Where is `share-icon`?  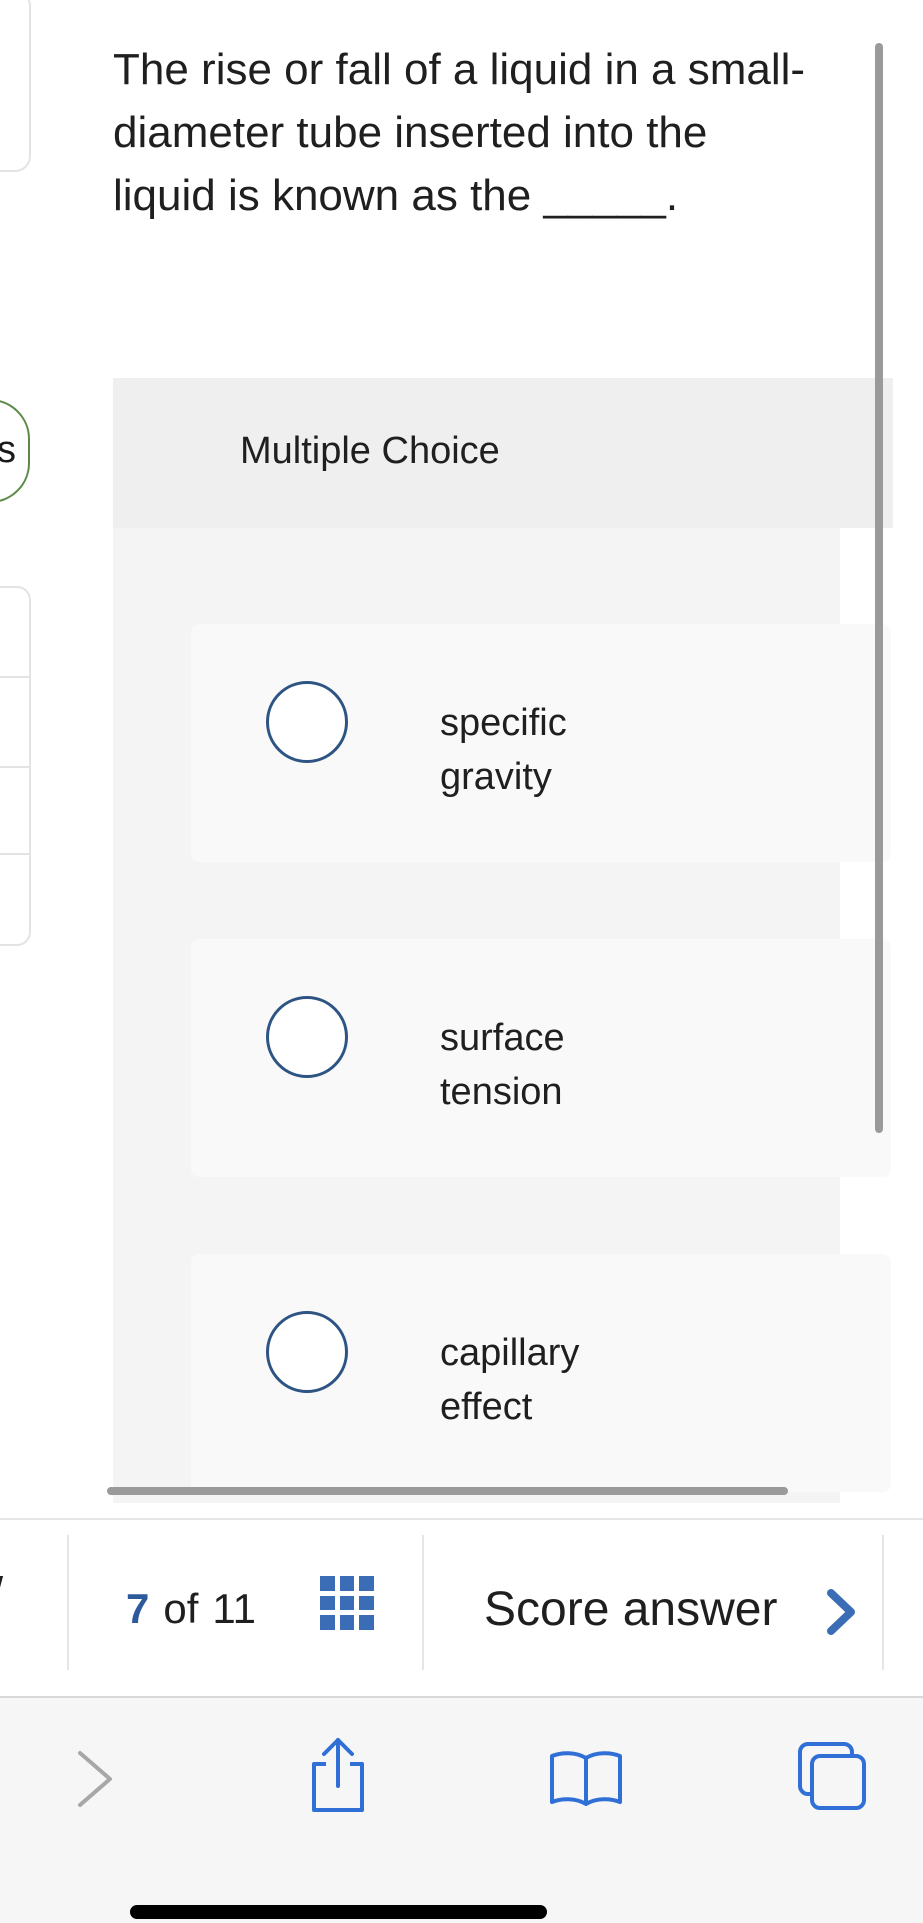 share-icon is located at coordinates (338, 1774).